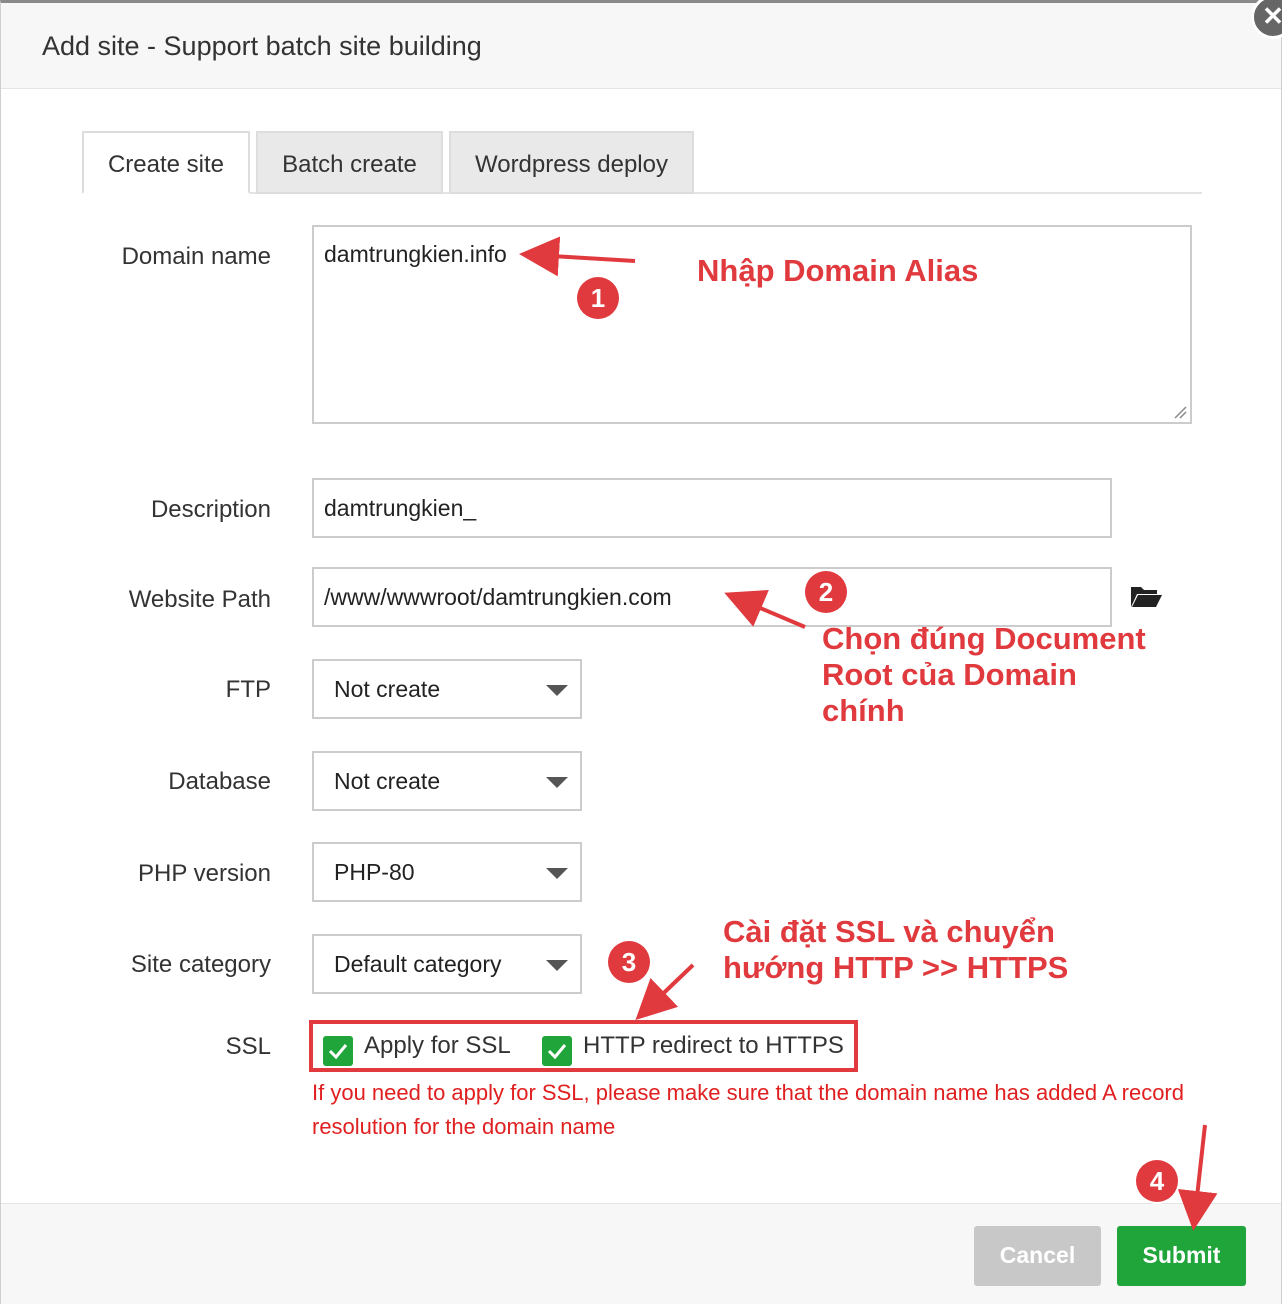 This screenshot has width=1282, height=1304. Describe the element at coordinates (826, 592) in the screenshot. I see `annotation-badge-2: 2` at that location.